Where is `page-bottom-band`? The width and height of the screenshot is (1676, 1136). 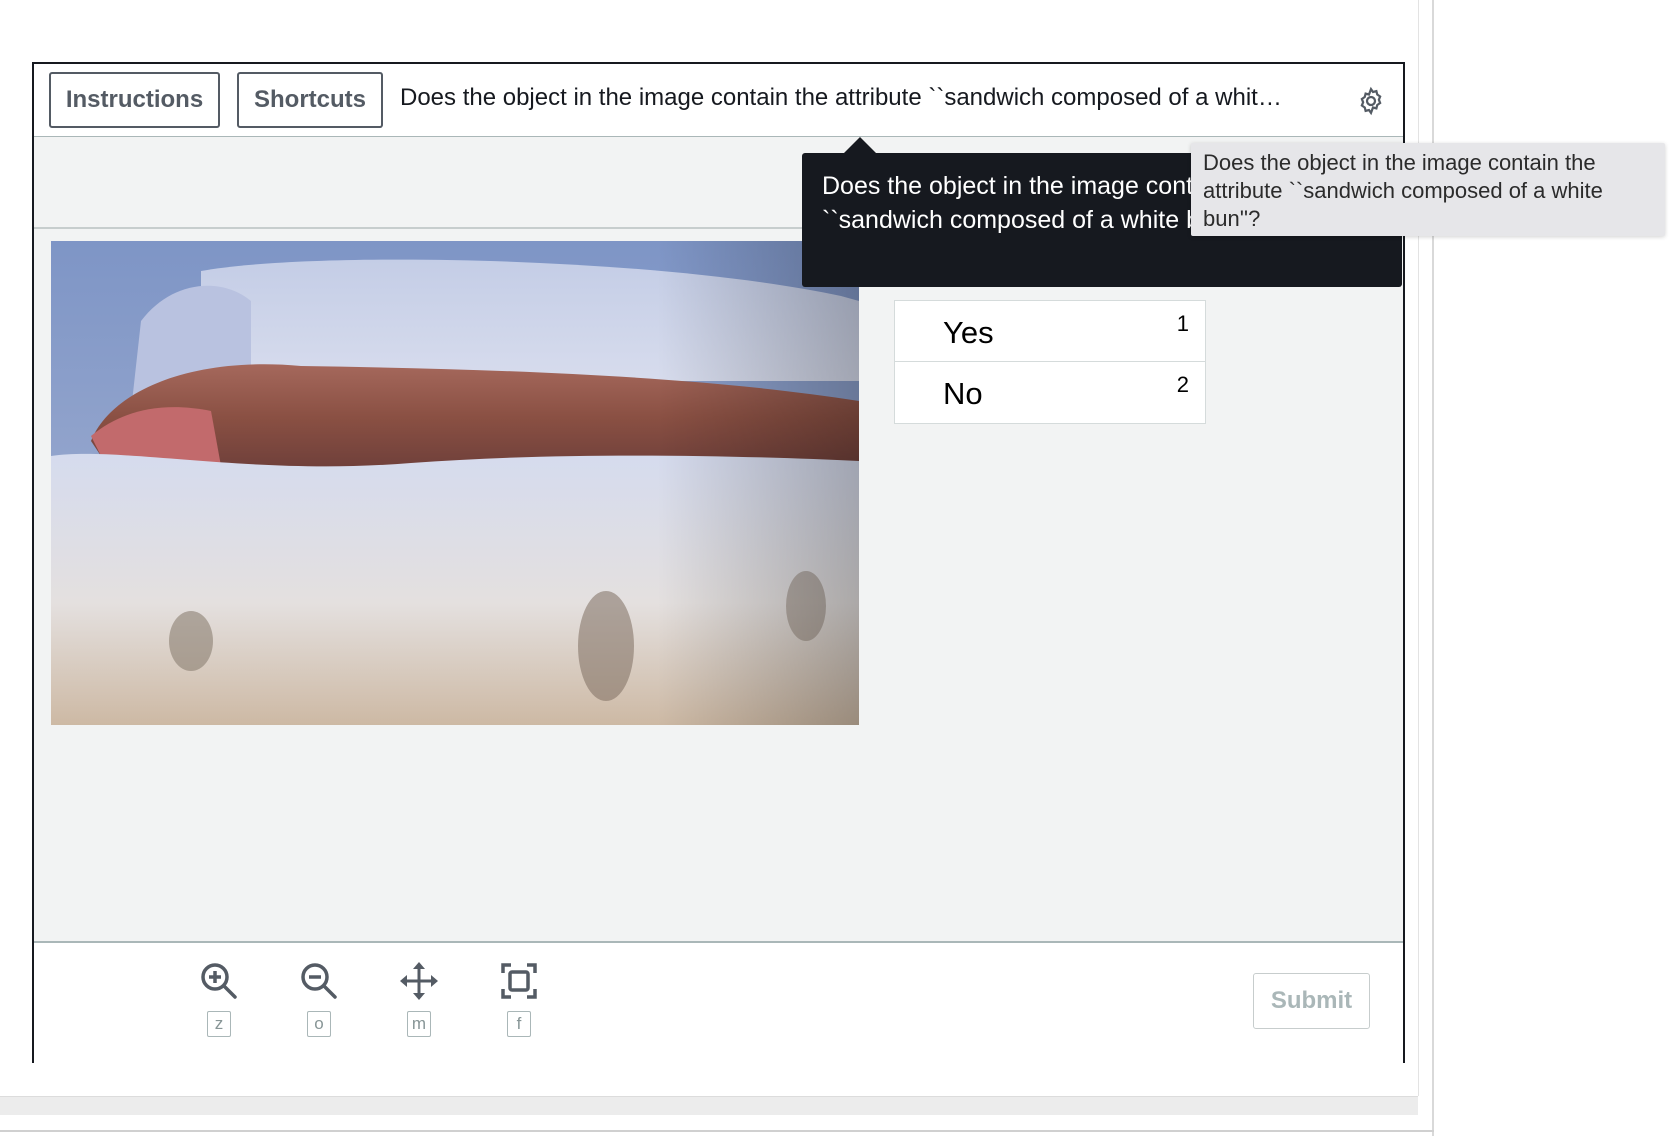
page-bottom-band is located at coordinates (709, 1105).